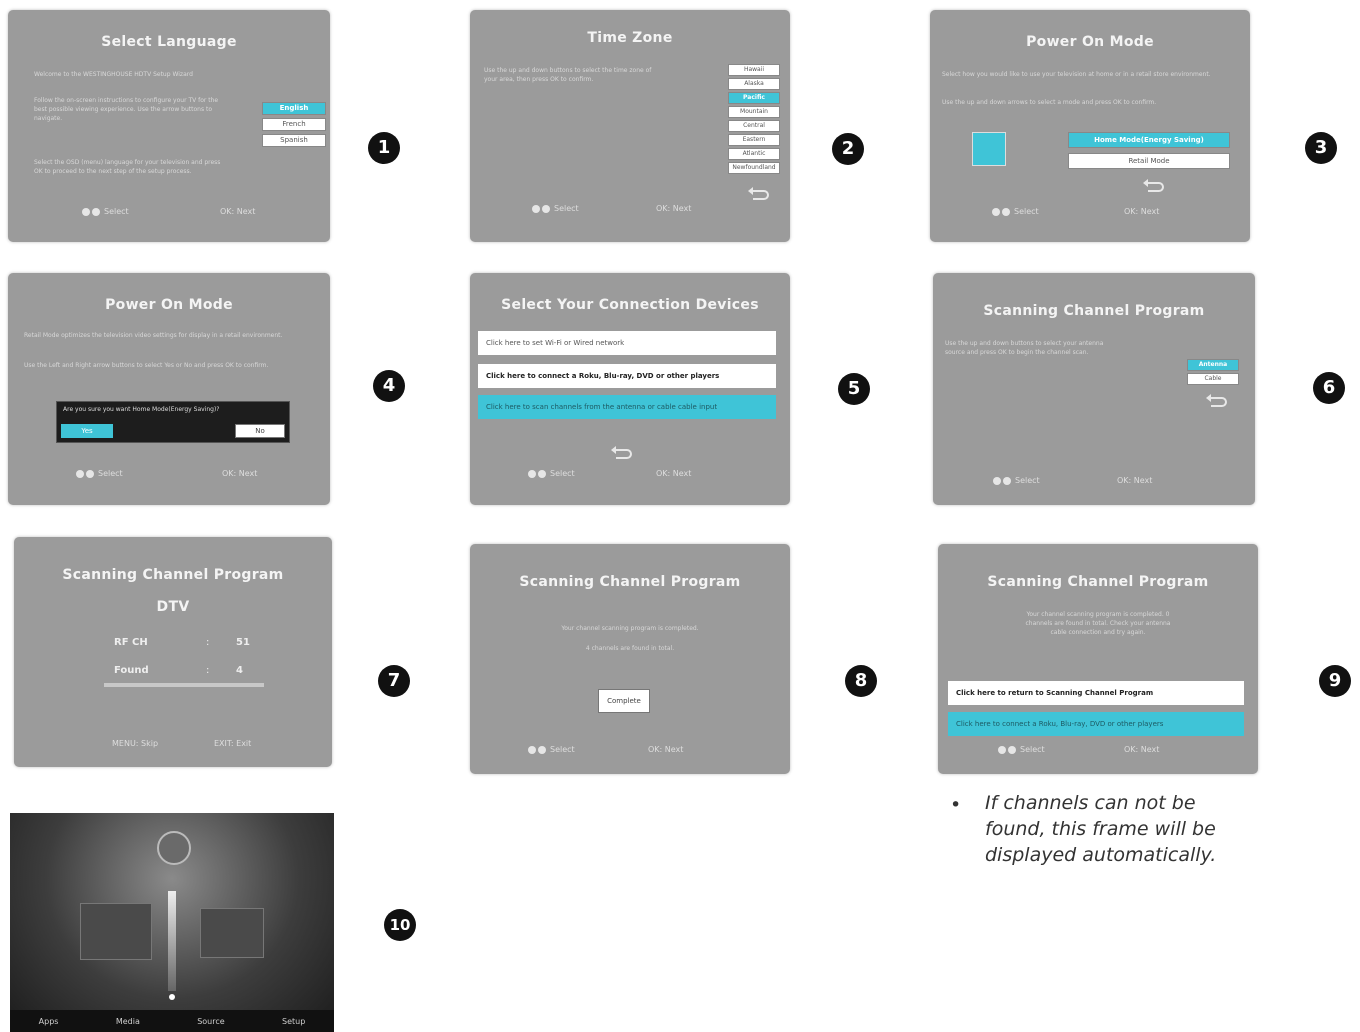 The width and height of the screenshot is (1360, 1032). I want to click on home-menu-source: Source, so click(210, 1021).